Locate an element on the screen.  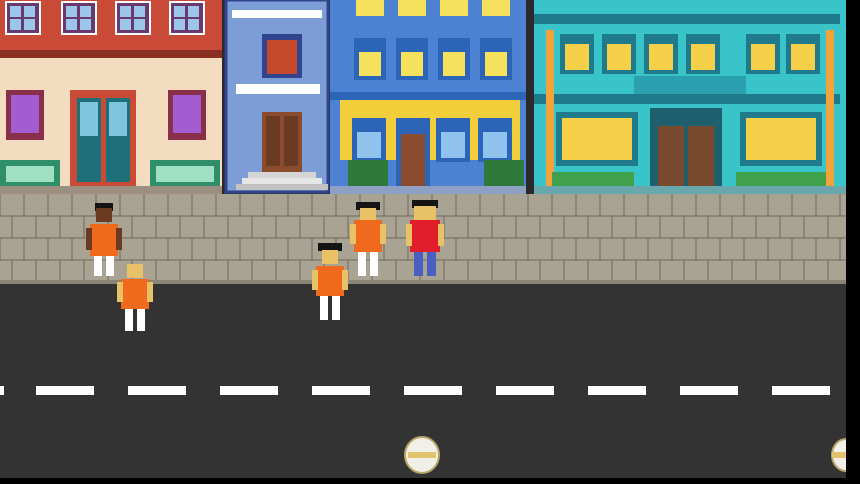
blue-yellow-rowhouse-building is located at coordinates (428, 97).